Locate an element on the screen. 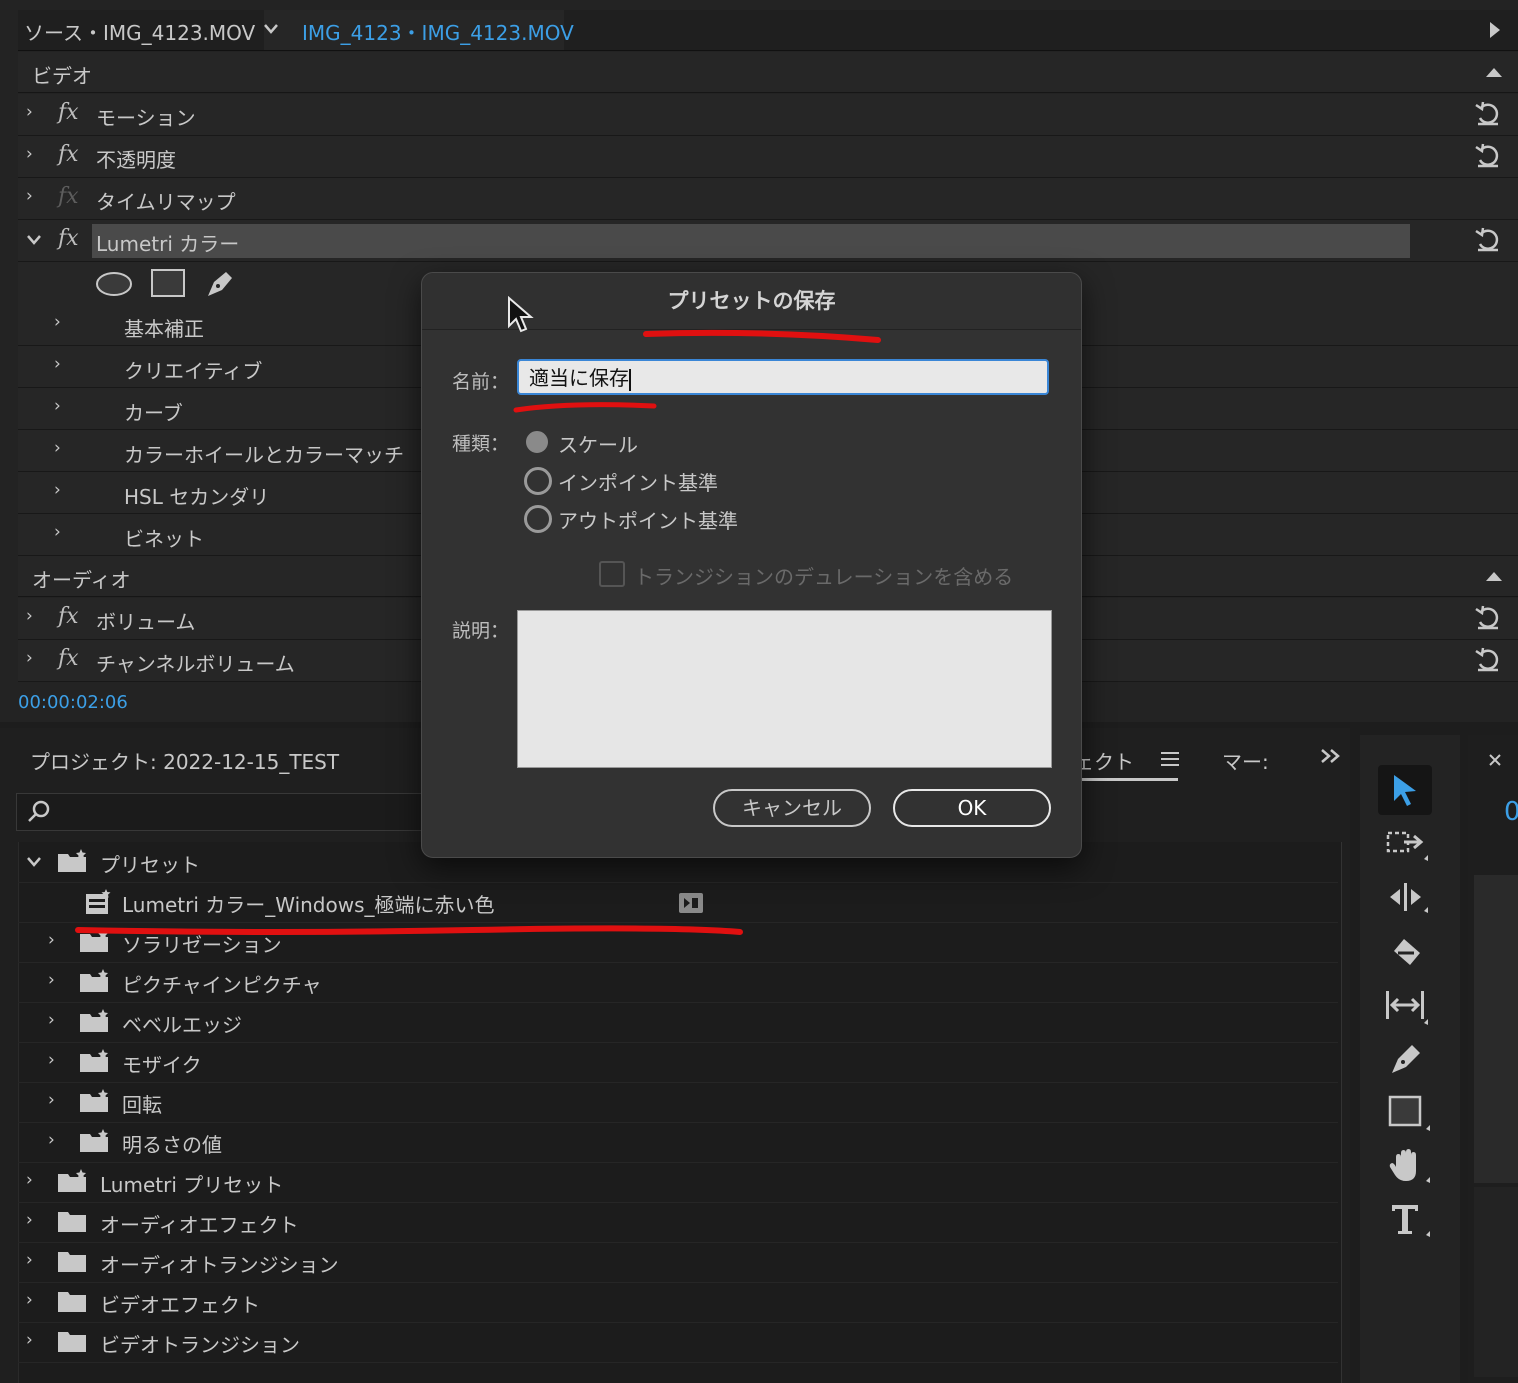  tab-source: ソース・IMG_4123.MOV is located at coordinates (139, 31).